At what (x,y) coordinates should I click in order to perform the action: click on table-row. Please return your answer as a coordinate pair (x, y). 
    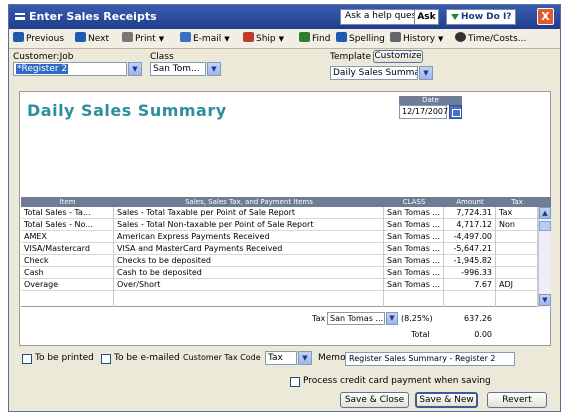
    Looking at the image, I should click on (279, 299).